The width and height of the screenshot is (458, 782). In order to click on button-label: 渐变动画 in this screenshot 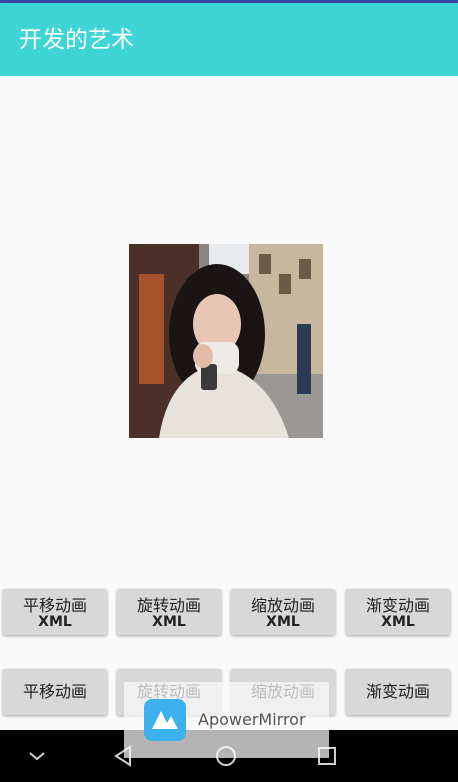, I will do `click(397, 605)`.